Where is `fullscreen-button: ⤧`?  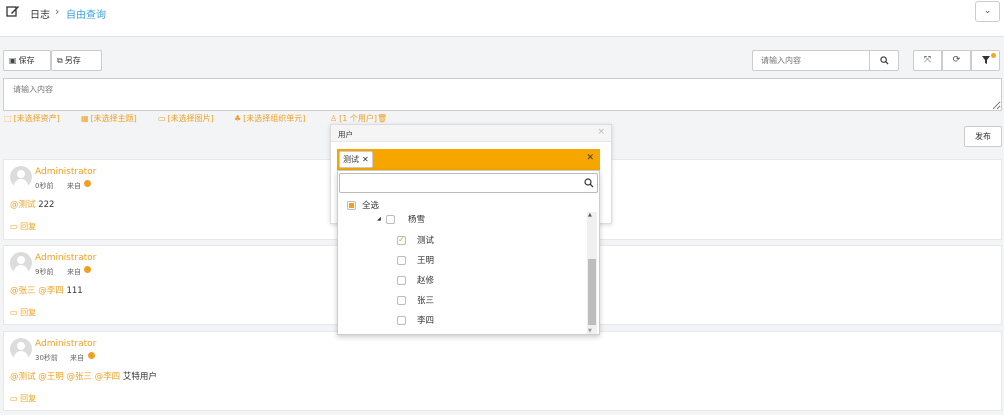 fullscreen-button: ⤧ is located at coordinates (927, 60).